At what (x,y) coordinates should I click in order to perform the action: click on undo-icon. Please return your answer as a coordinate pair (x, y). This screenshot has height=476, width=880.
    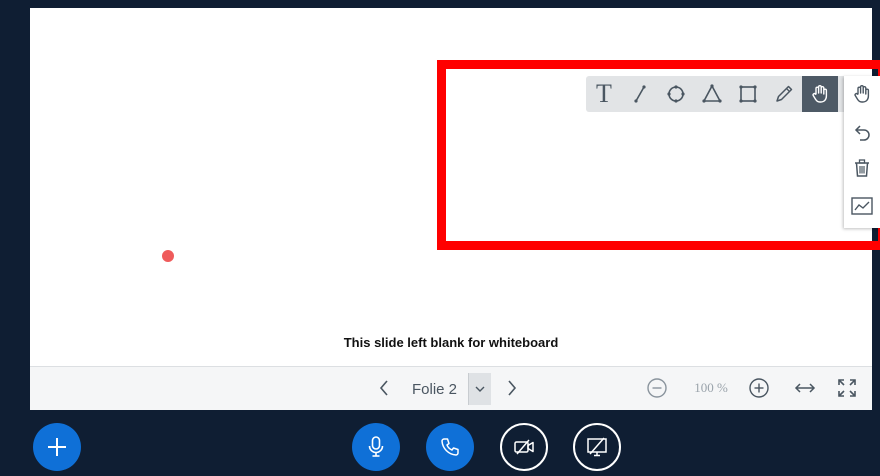
    Looking at the image, I should click on (862, 133).